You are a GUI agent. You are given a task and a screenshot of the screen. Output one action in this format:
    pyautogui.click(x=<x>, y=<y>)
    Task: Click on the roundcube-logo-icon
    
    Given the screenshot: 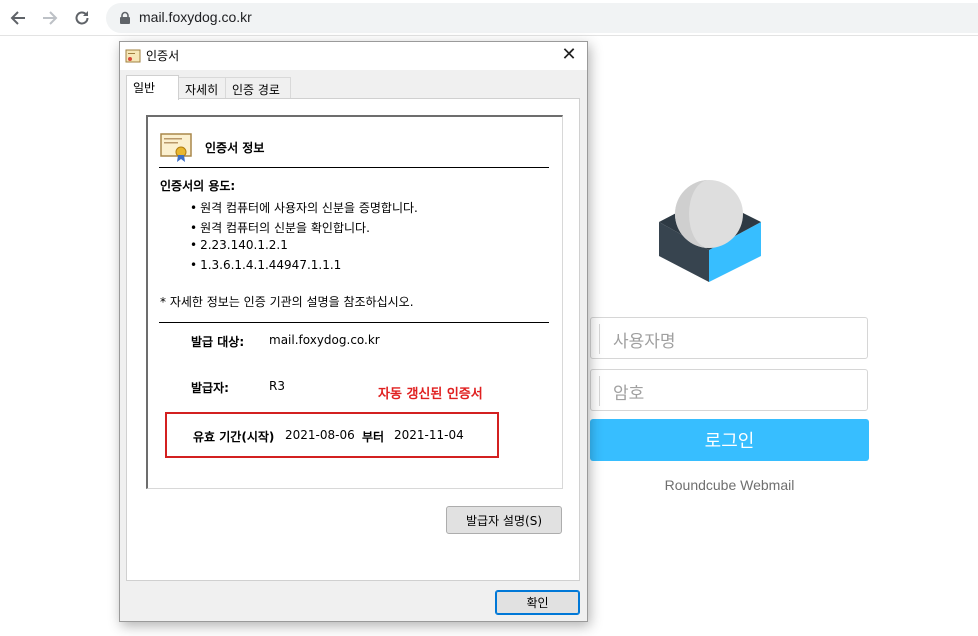 What is the action you would take?
    pyautogui.click(x=710, y=231)
    